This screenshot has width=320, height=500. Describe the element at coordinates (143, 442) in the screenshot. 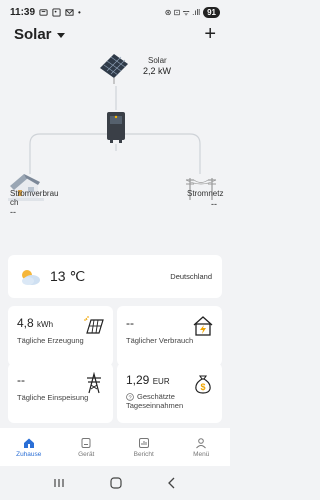

I see `report-icon` at that location.